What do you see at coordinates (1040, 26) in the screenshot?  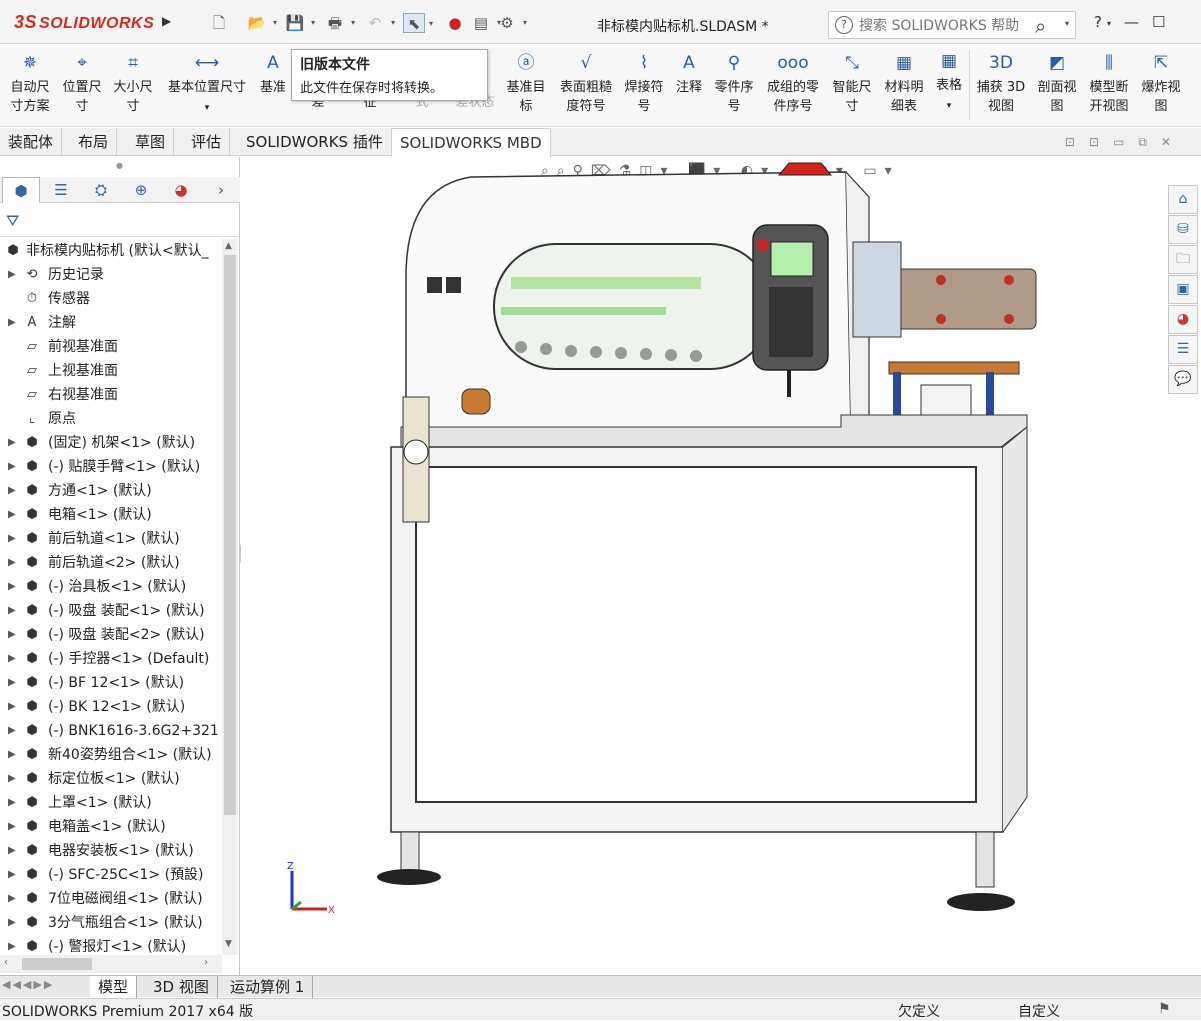 I see `search-icon: ⌕` at bounding box center [1040, 26].